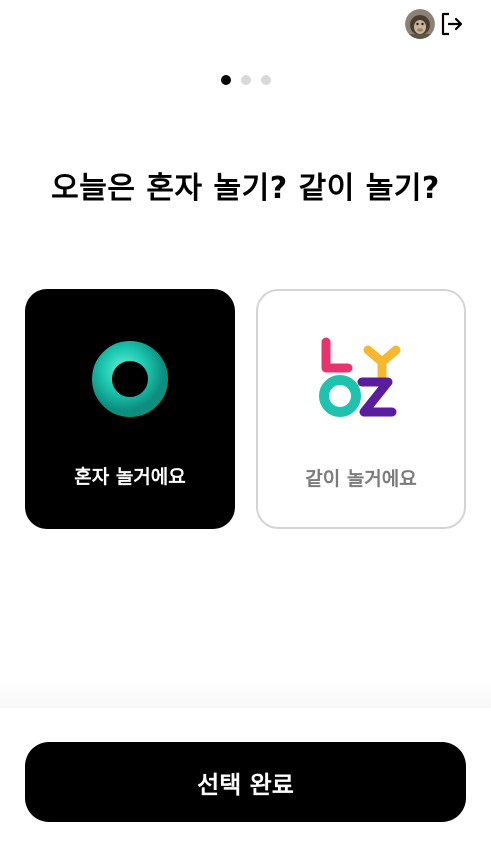 This screenshot has width=491, height=857. I want to click on page-indicator, so click(245, 80).